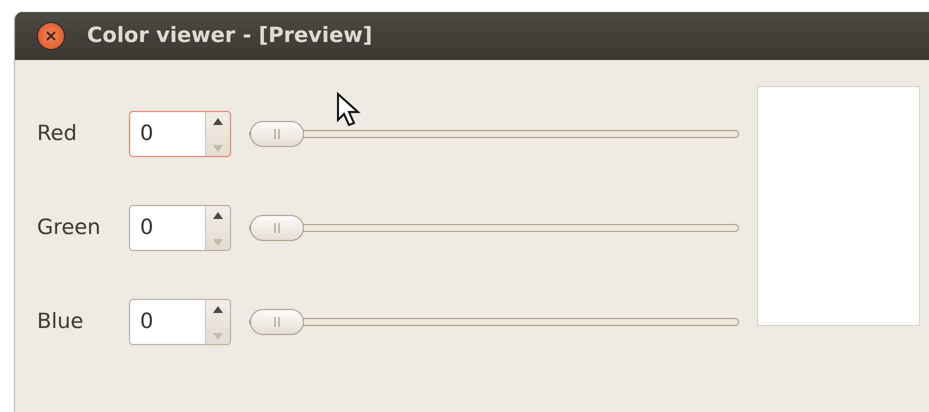 This screenshot has height=412, width=929. What do you see at coordinates (69, 228) in the screenshot?
I see `channel-label: Green` at bounding box center [69, 228].